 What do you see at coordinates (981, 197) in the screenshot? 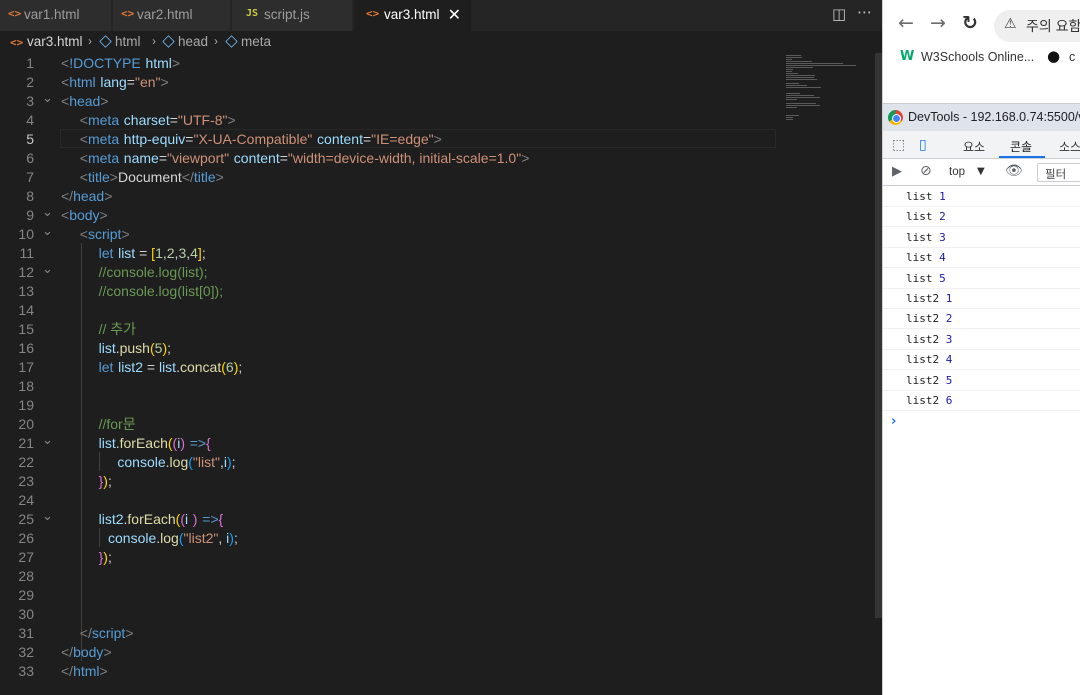
I see `console-message: list 1` at bounding box center [981, 197].